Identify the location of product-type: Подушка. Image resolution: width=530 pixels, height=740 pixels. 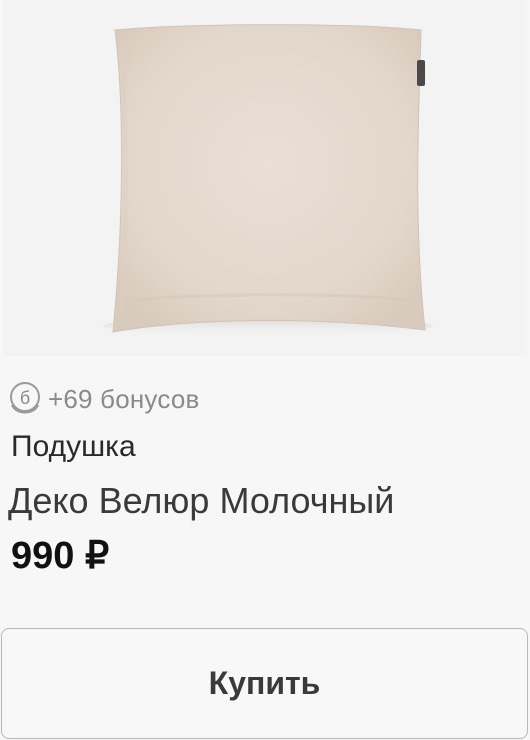
(73, 446).